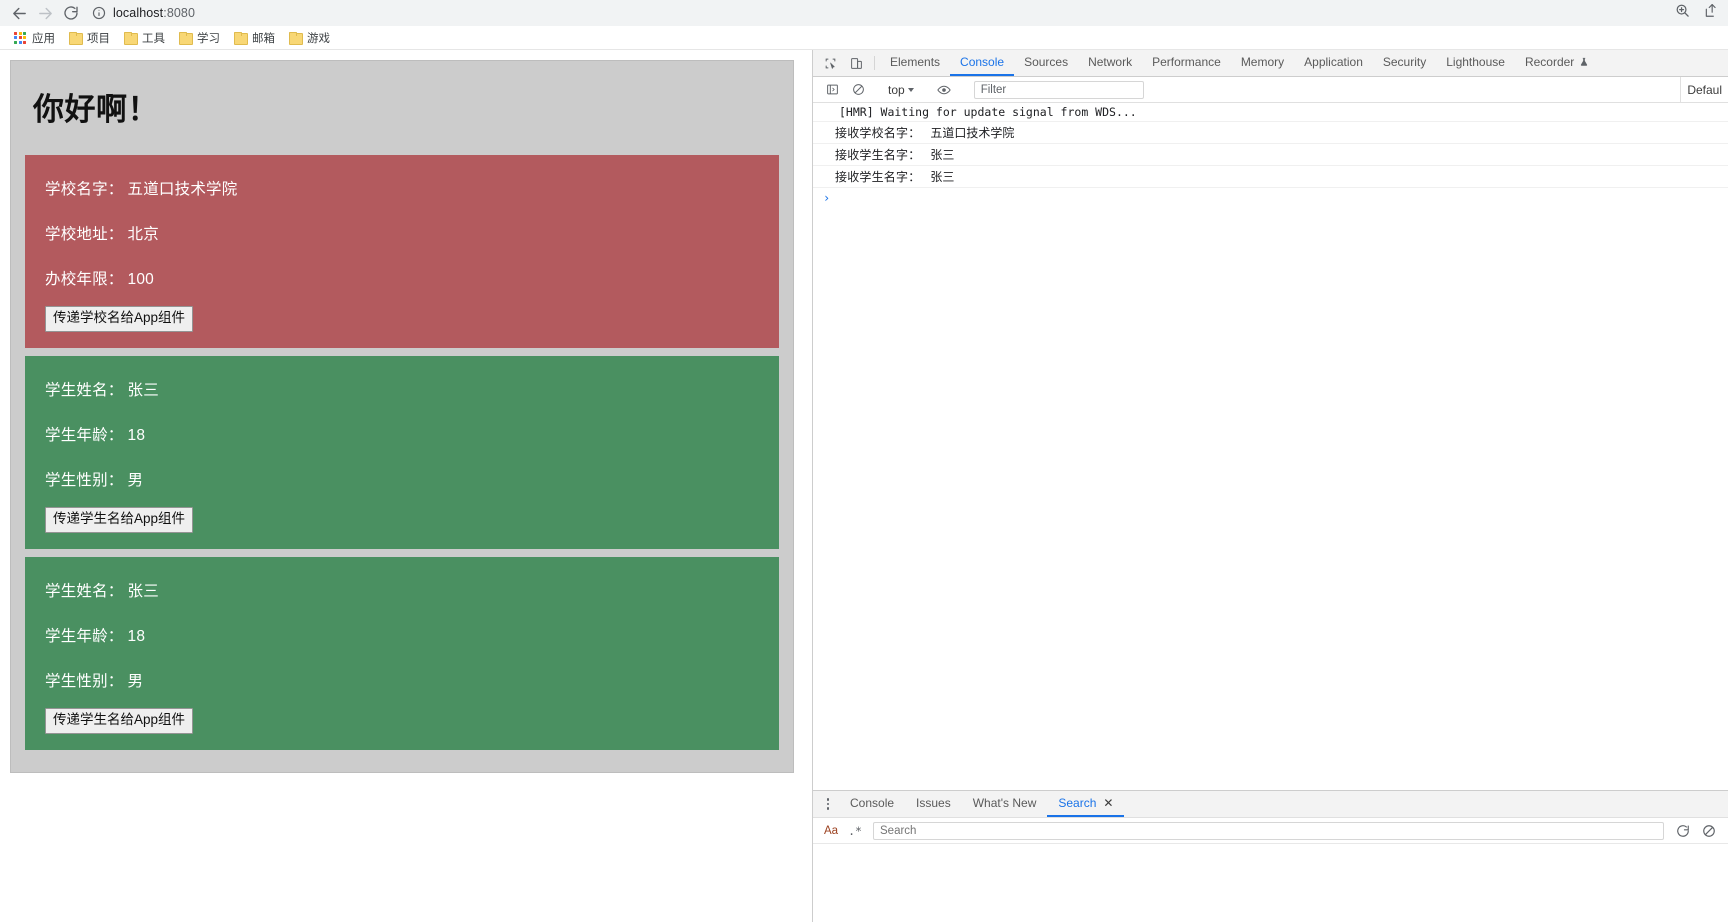  What do you see at coordinates (140, 279) in the screenshot?
I see `school-years-value: 100` at bounding box center [140, 279].